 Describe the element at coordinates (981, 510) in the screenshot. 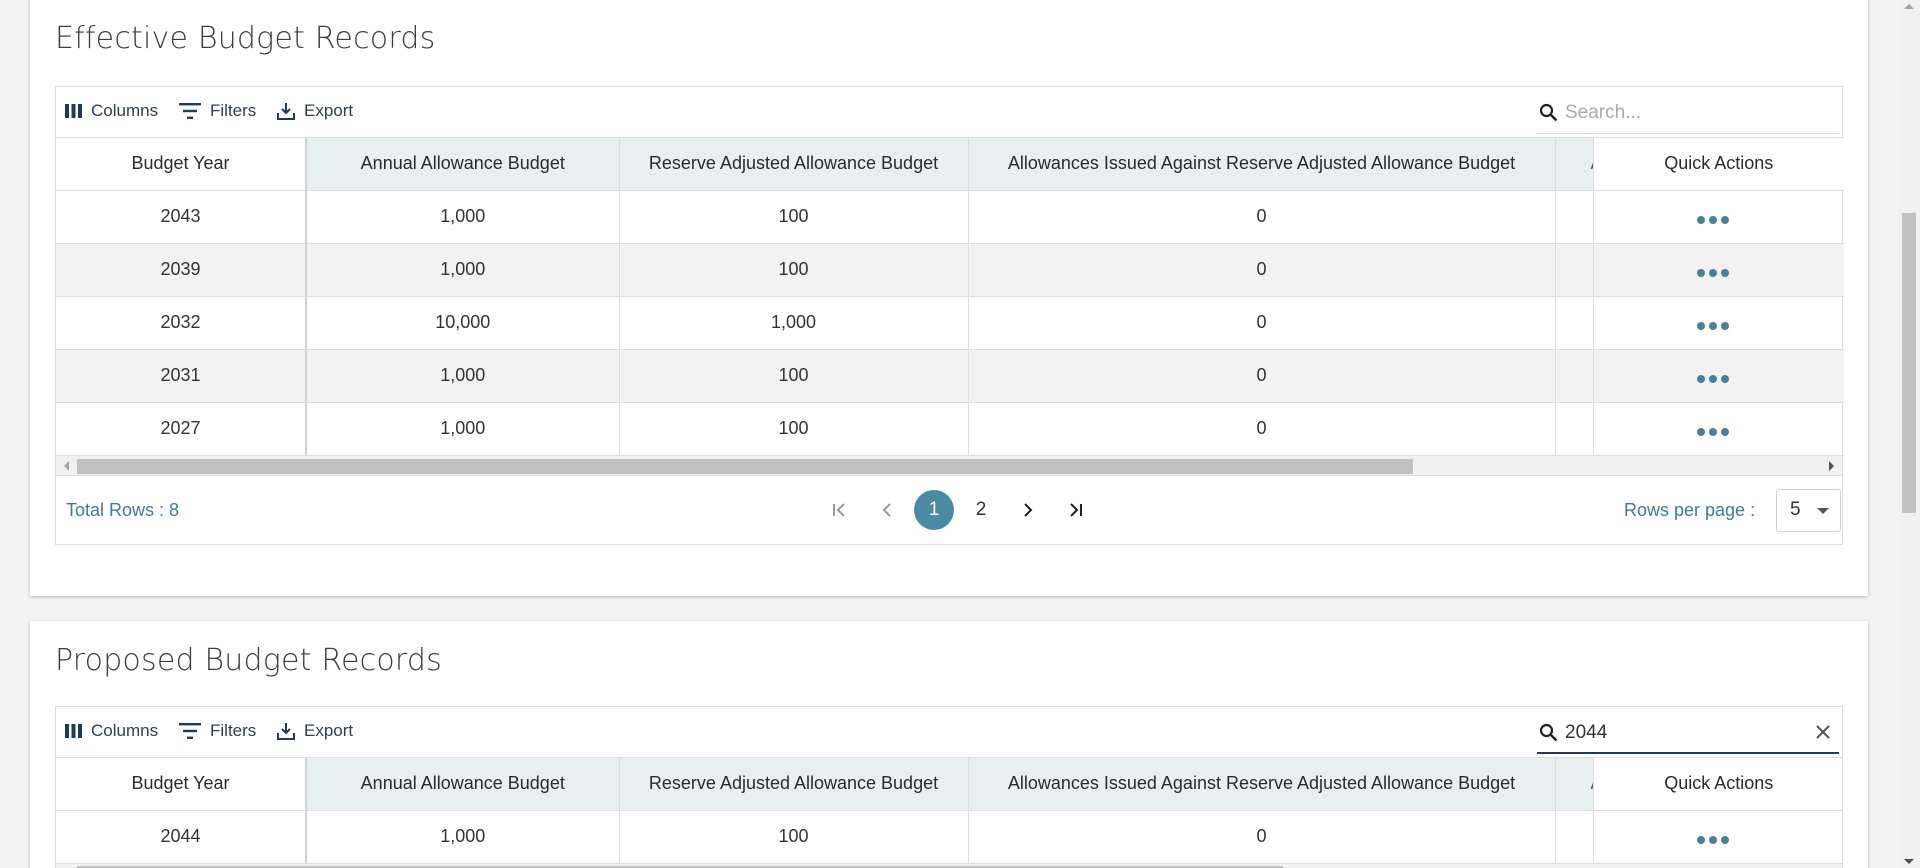

I see `page-2-button: 2` at that location.